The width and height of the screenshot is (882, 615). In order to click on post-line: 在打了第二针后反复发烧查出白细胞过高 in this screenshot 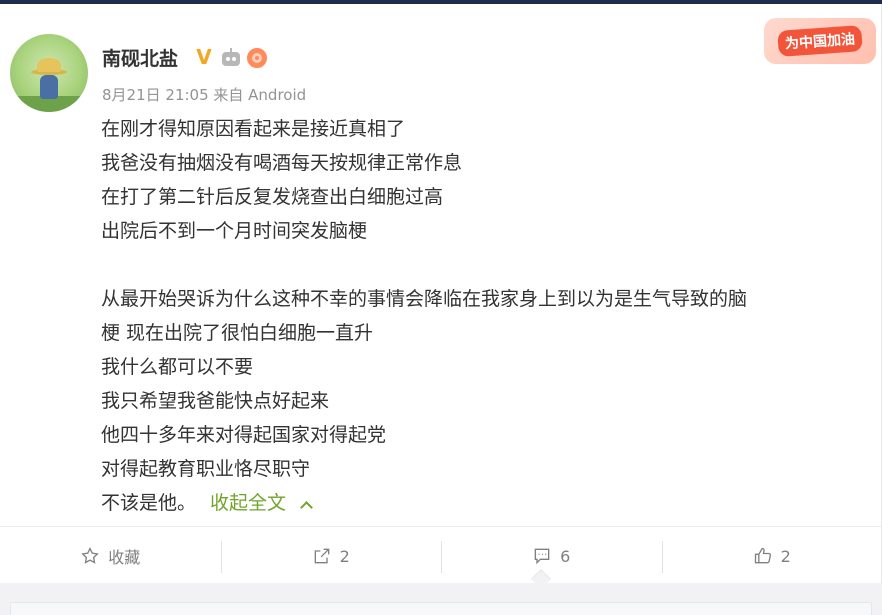, I will do `click(272, 197)`.